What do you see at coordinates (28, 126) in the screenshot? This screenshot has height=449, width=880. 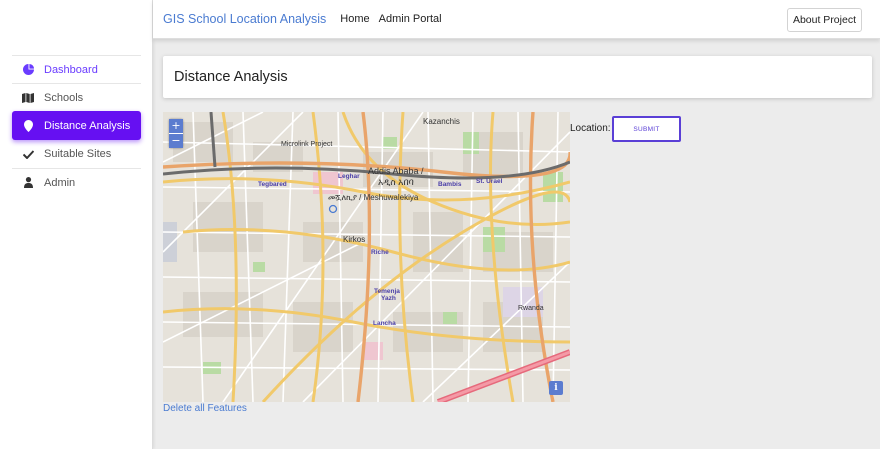 I see `map-pin-icon` at bounding box center [28, 126].